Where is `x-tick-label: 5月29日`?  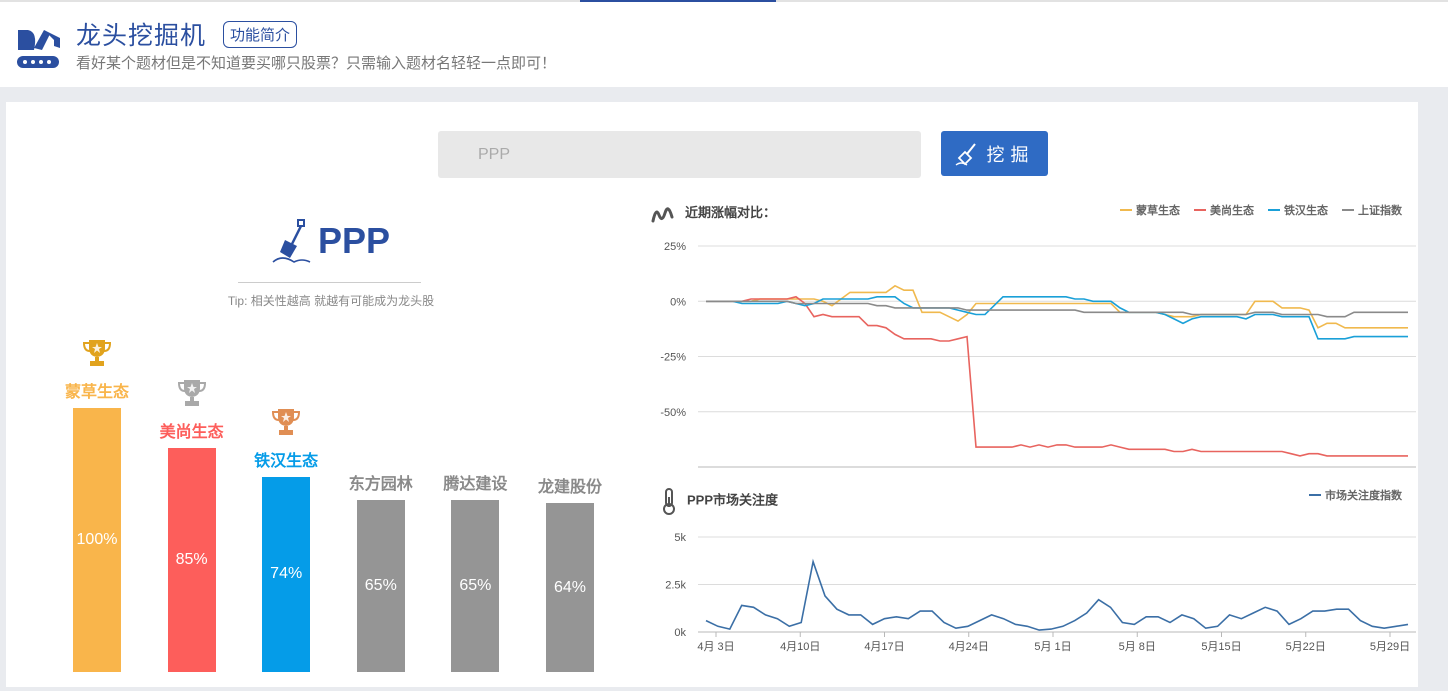 x-tick-label: 5月29日 is located at coordinates (1390, 647).